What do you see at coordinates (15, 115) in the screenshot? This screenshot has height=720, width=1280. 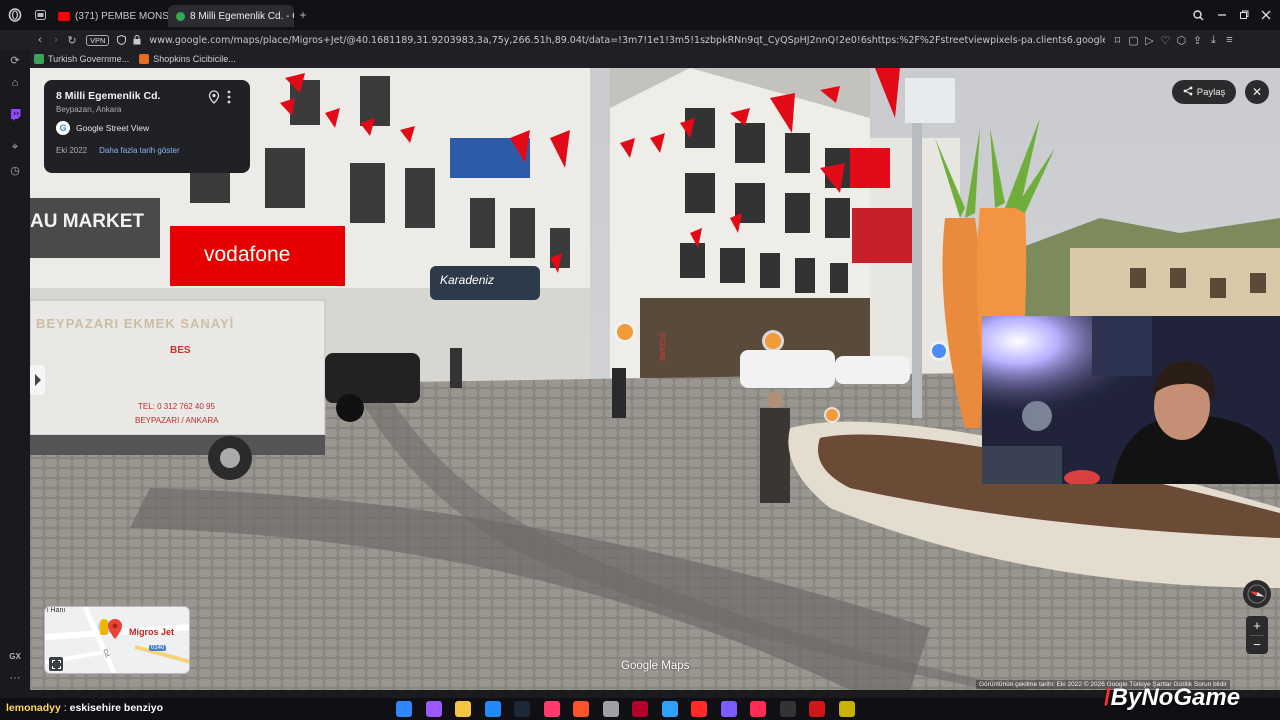 I see `twitch-icon` at bounding box center [15, 115].